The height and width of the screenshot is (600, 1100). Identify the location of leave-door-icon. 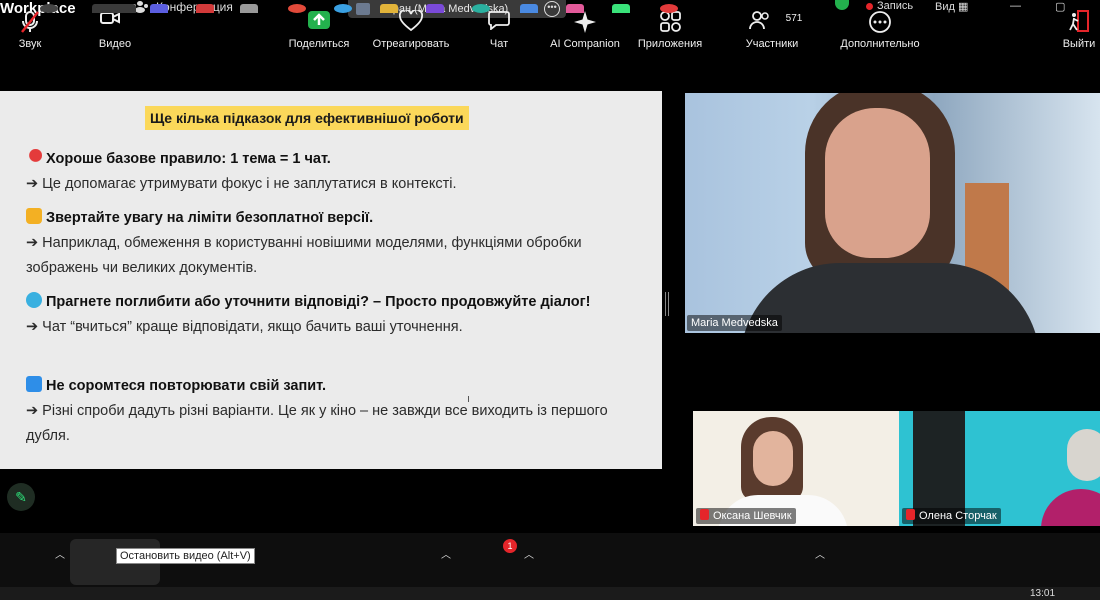
(1079, 22).